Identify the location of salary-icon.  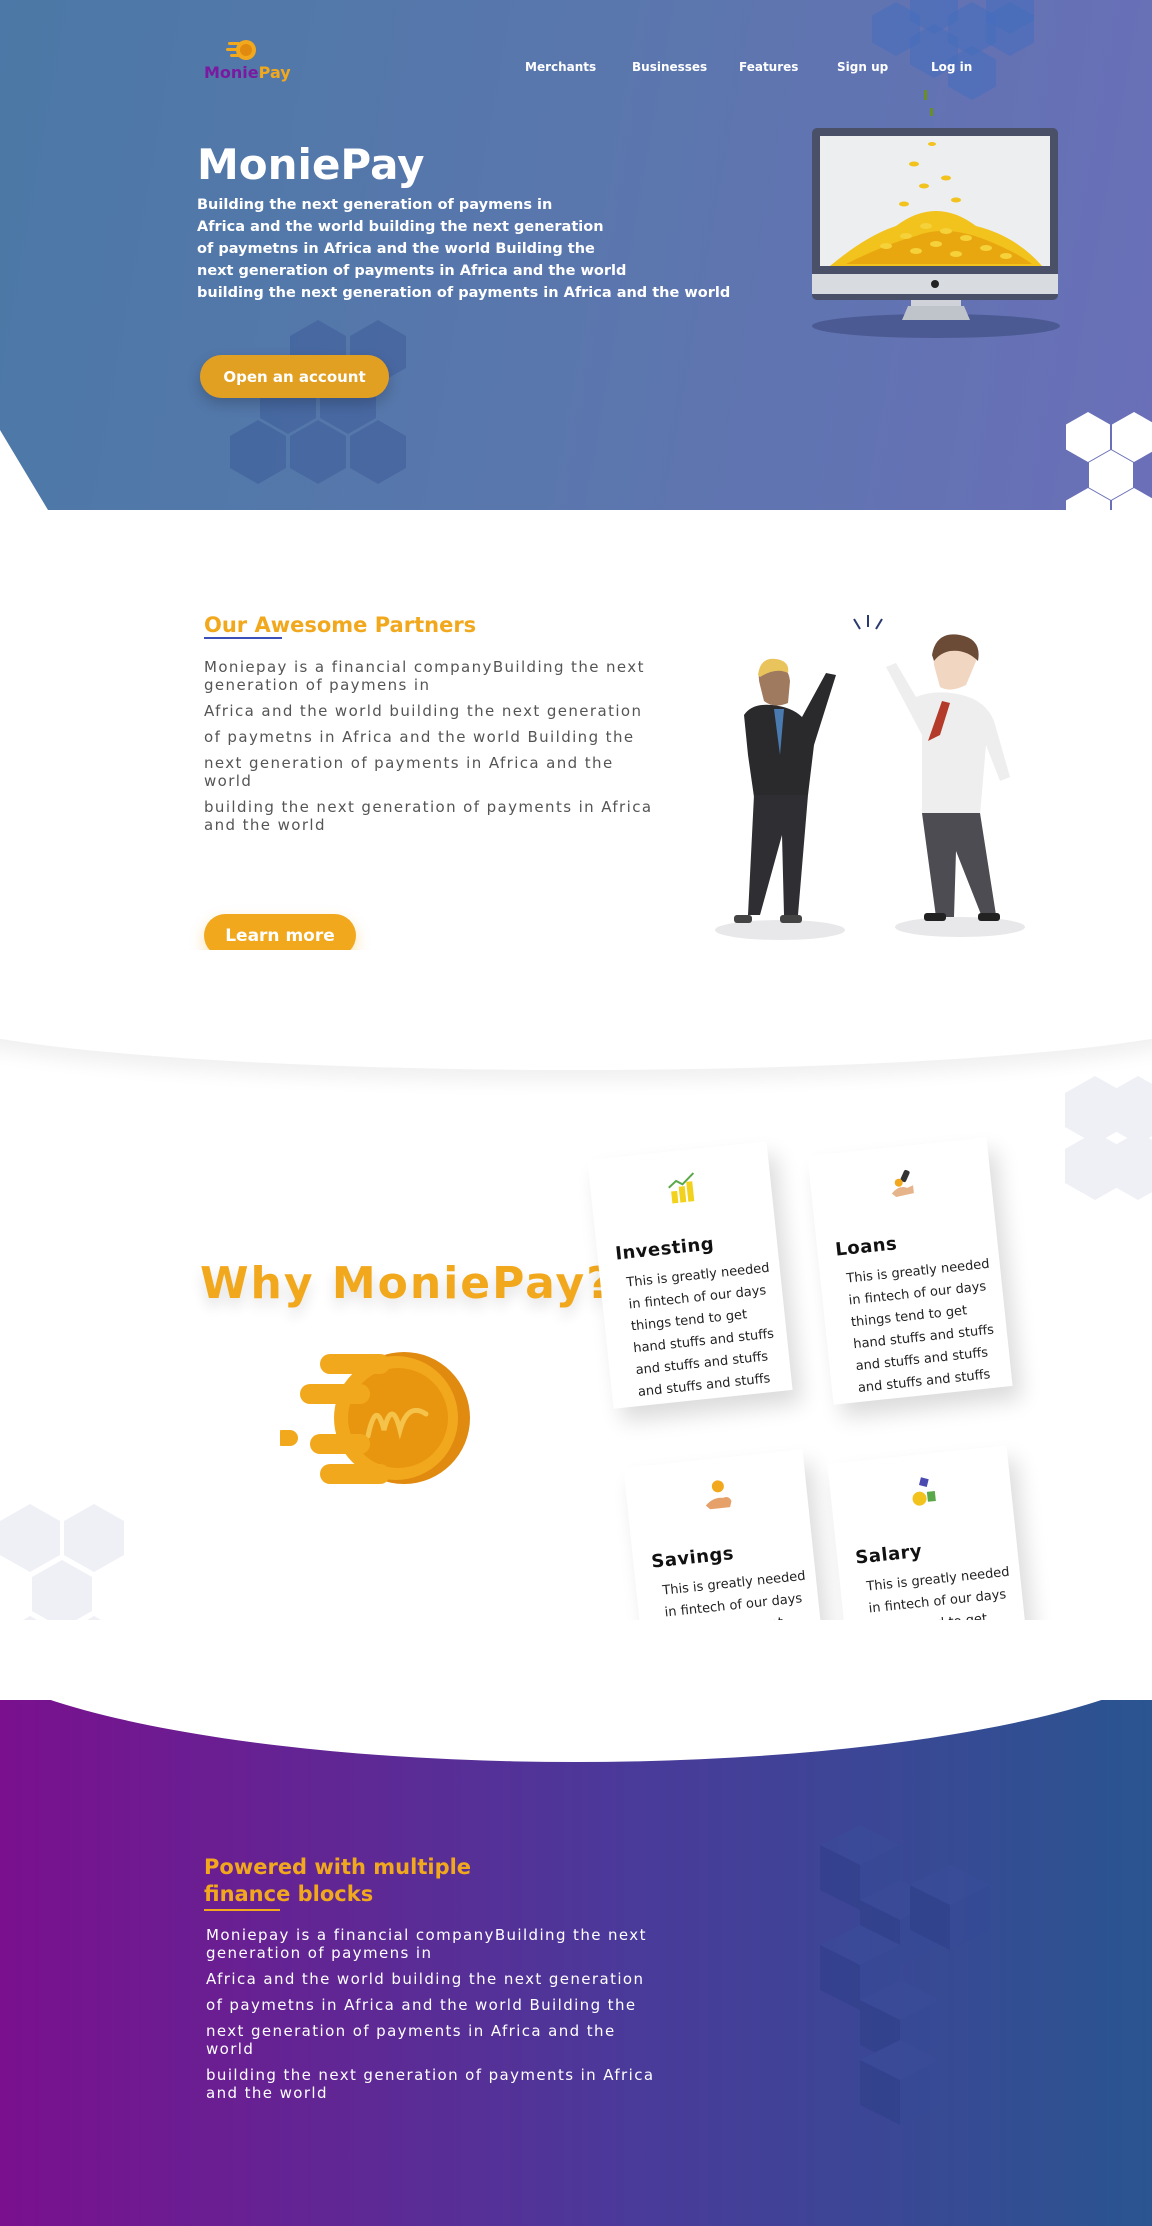
(924, 1491).